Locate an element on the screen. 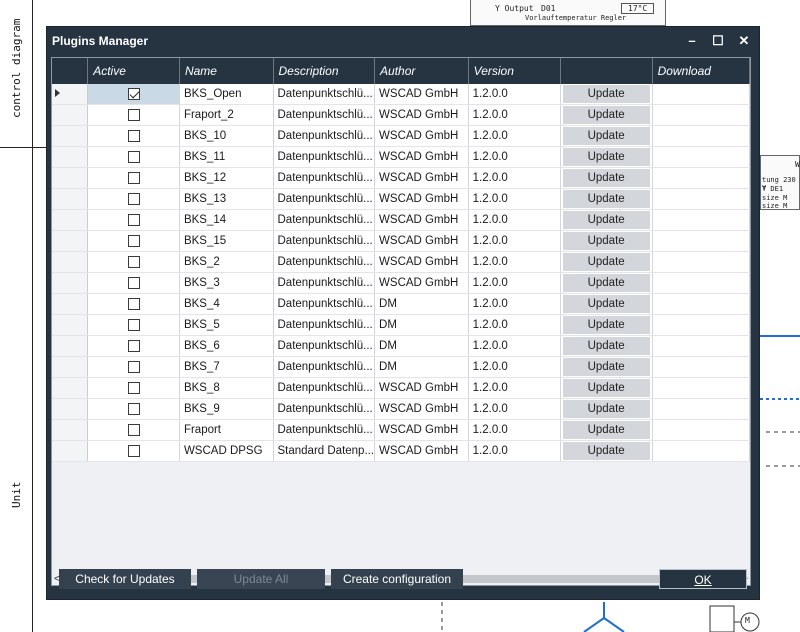 The image size is (800, 632). ok-button: OK is located at coordinates (703, 579).